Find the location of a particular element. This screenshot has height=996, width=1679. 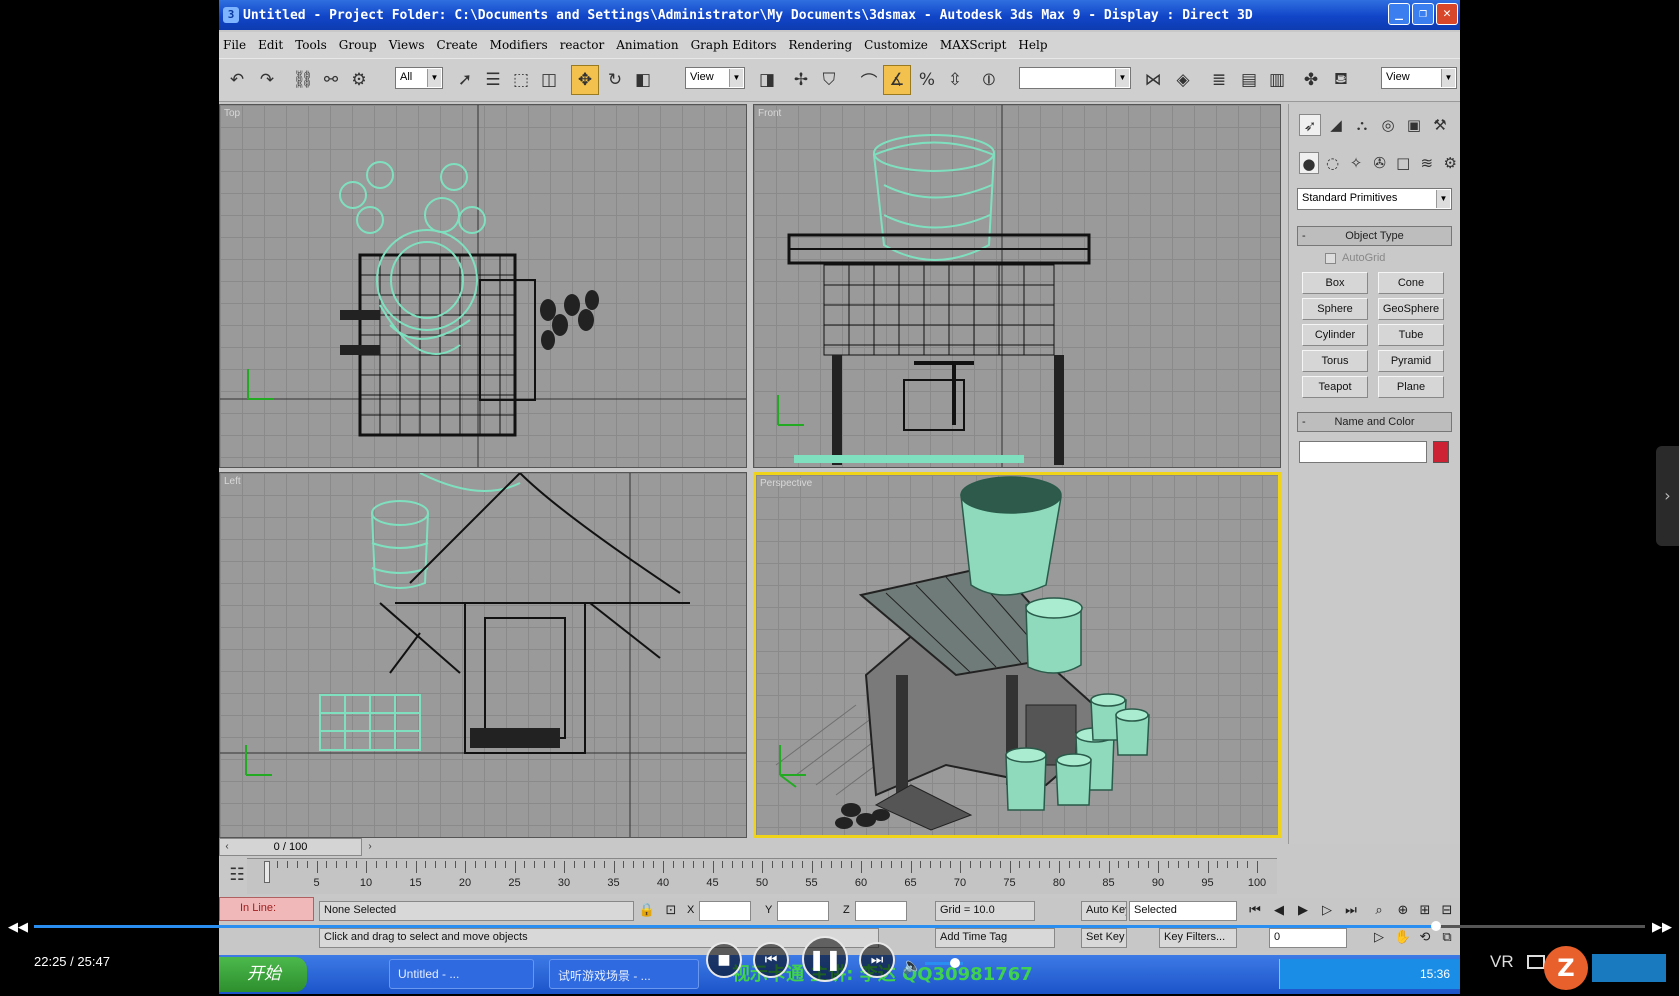

volume-handle is located at coordinates (955, 963).